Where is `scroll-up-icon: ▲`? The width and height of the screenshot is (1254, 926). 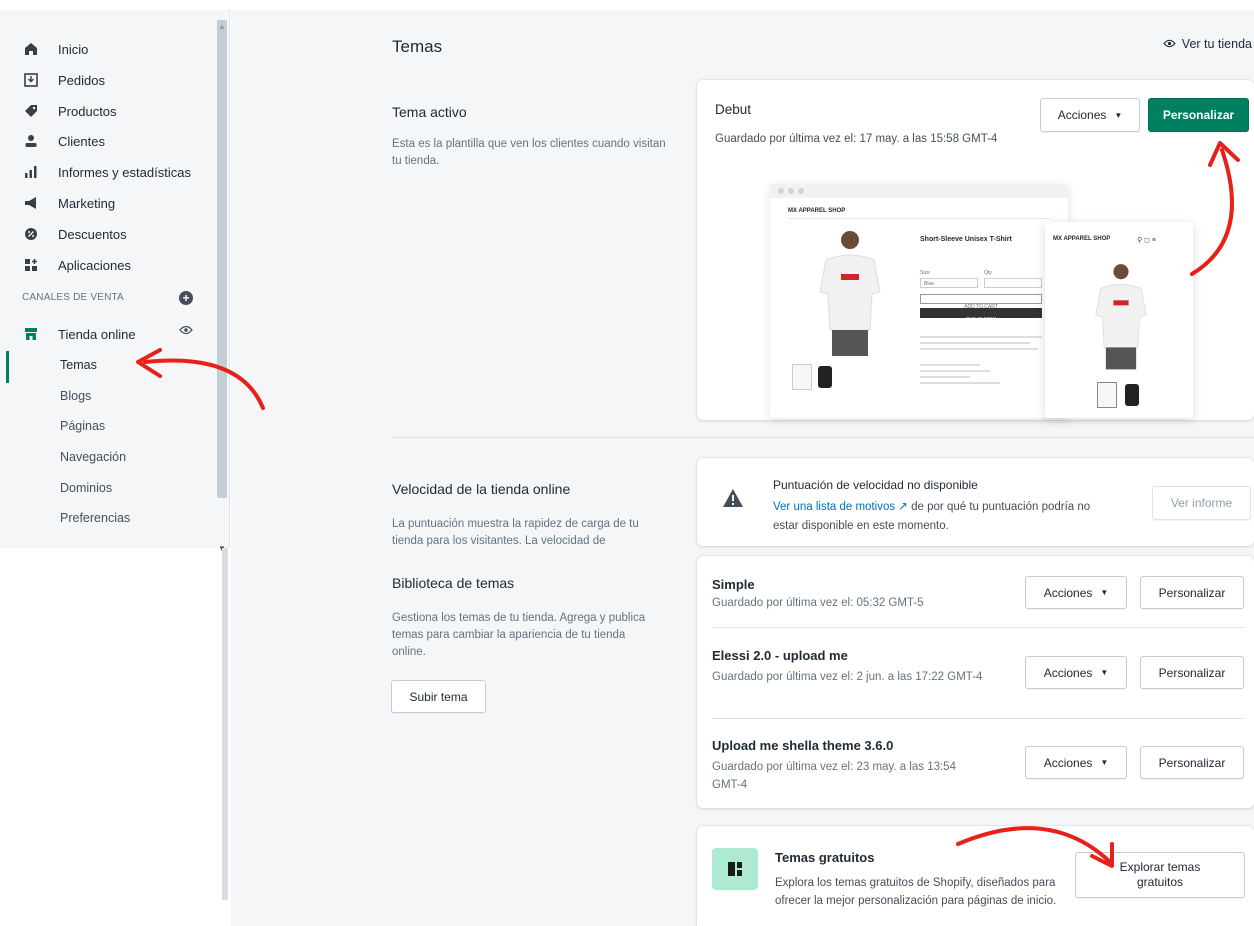
scroll-up-icon: ▲ is located at coordinates (222, 26).